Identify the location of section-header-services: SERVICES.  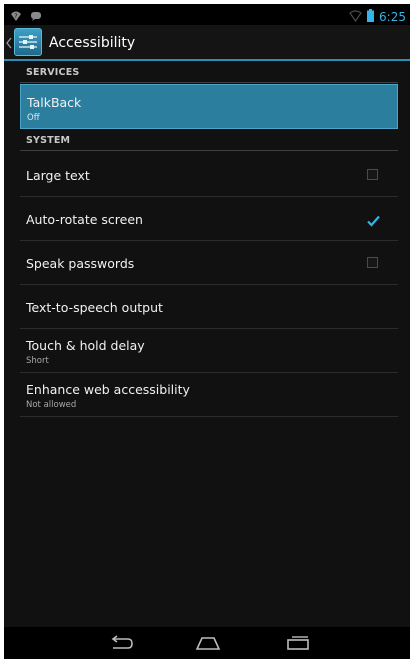
(209, 73).